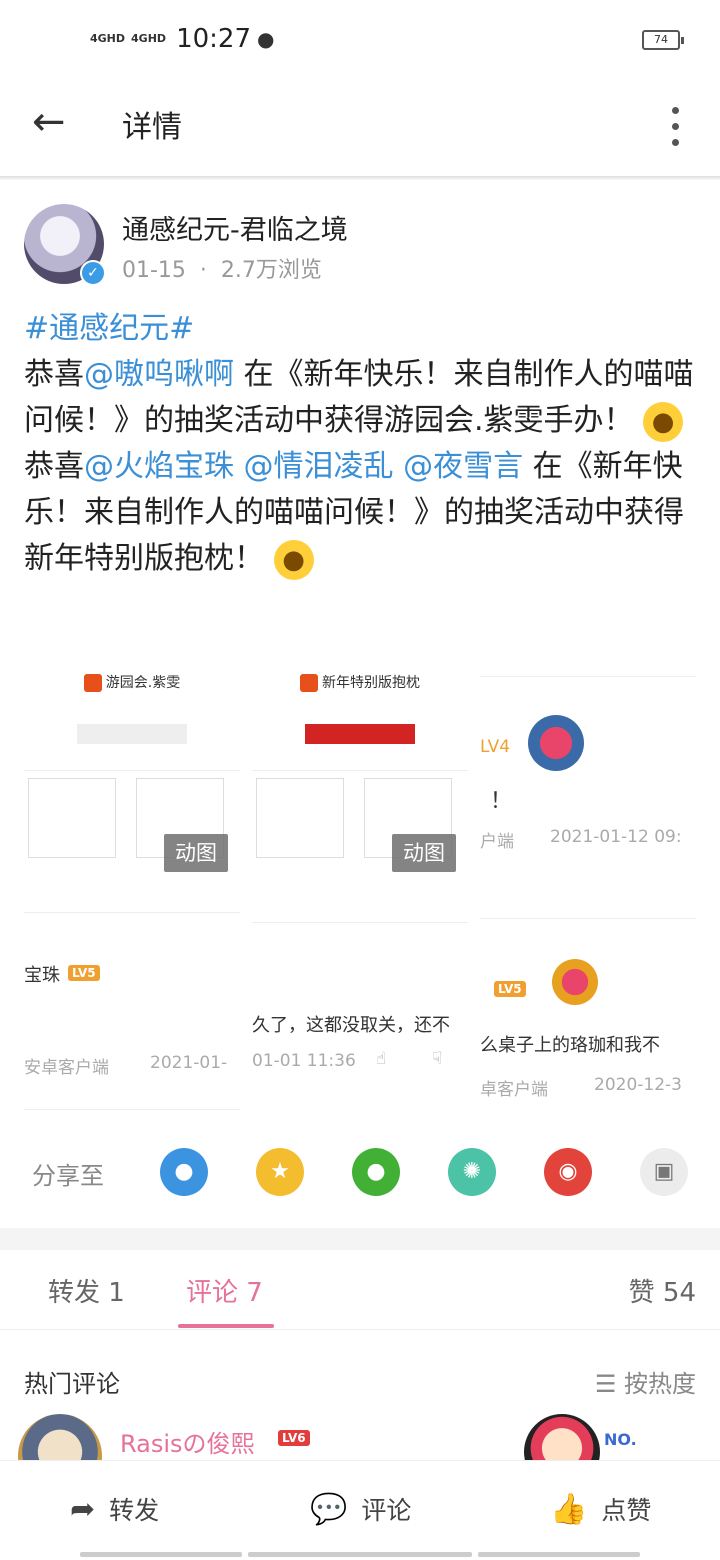  What do you see at coordinates (152, 127) in the screenshot?
I see `page-title: 详情` at bounding box center [152, 127].